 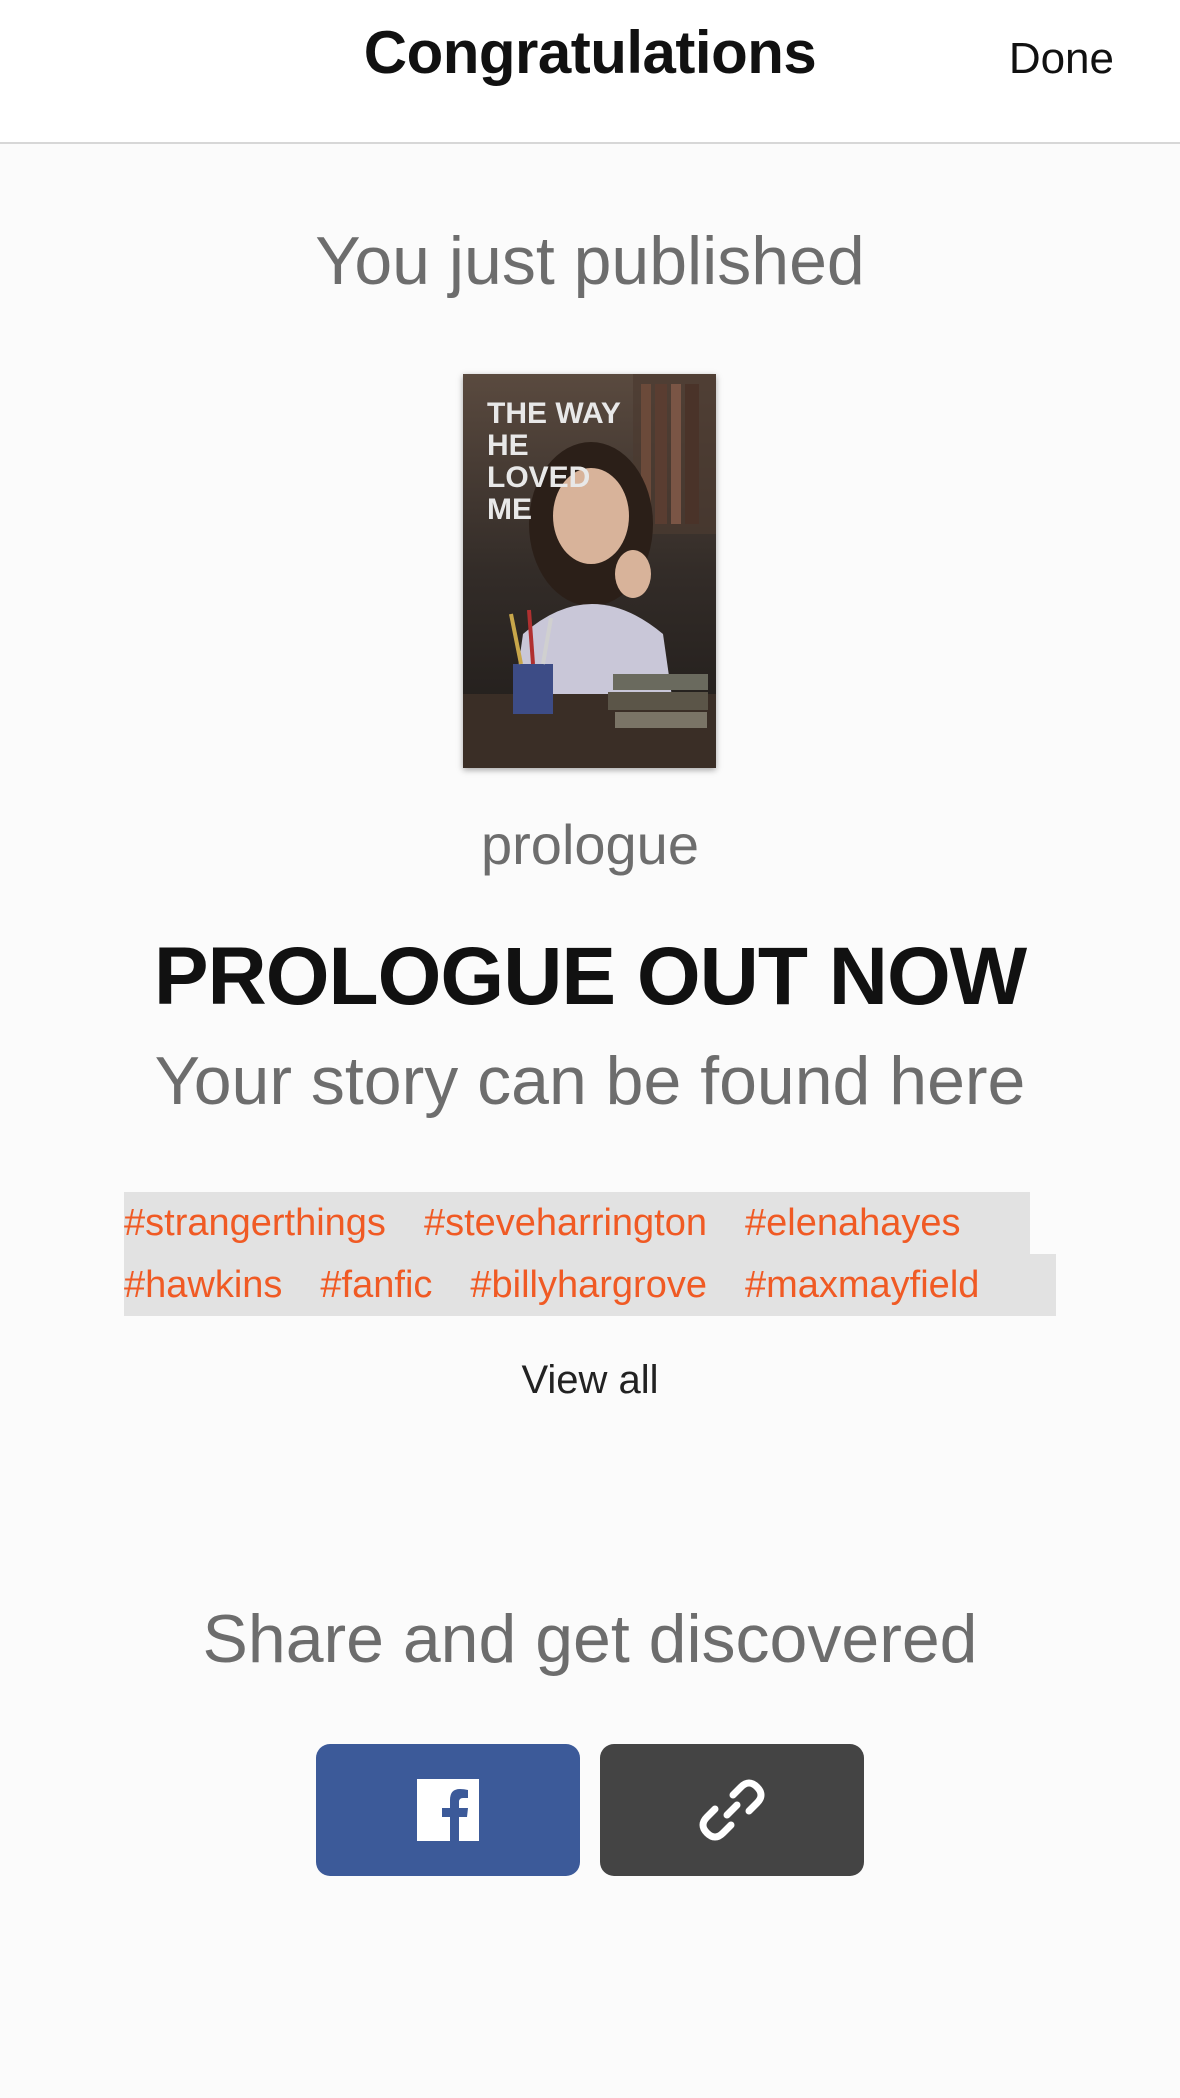 I want to click on tag-item: #fanfic, so click(x=376, y=1285).